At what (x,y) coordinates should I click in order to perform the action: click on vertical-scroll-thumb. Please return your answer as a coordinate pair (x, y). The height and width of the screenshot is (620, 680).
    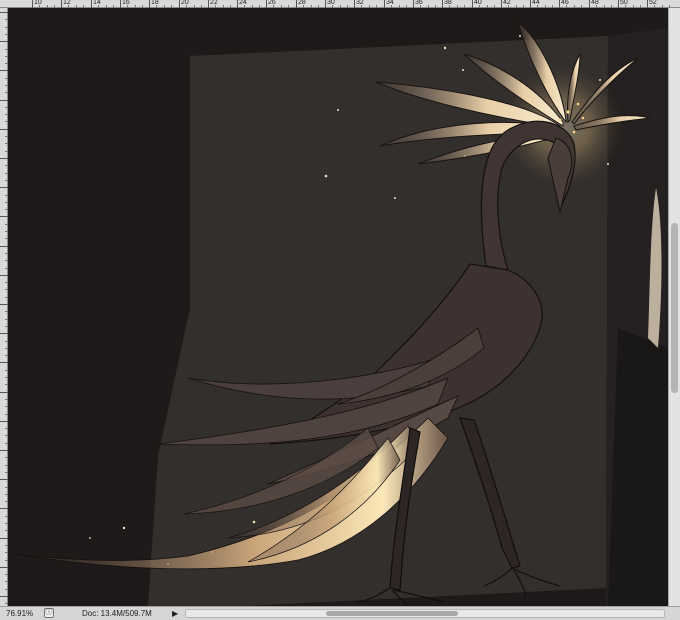
    Looking at the image, I should click on (674, 308).